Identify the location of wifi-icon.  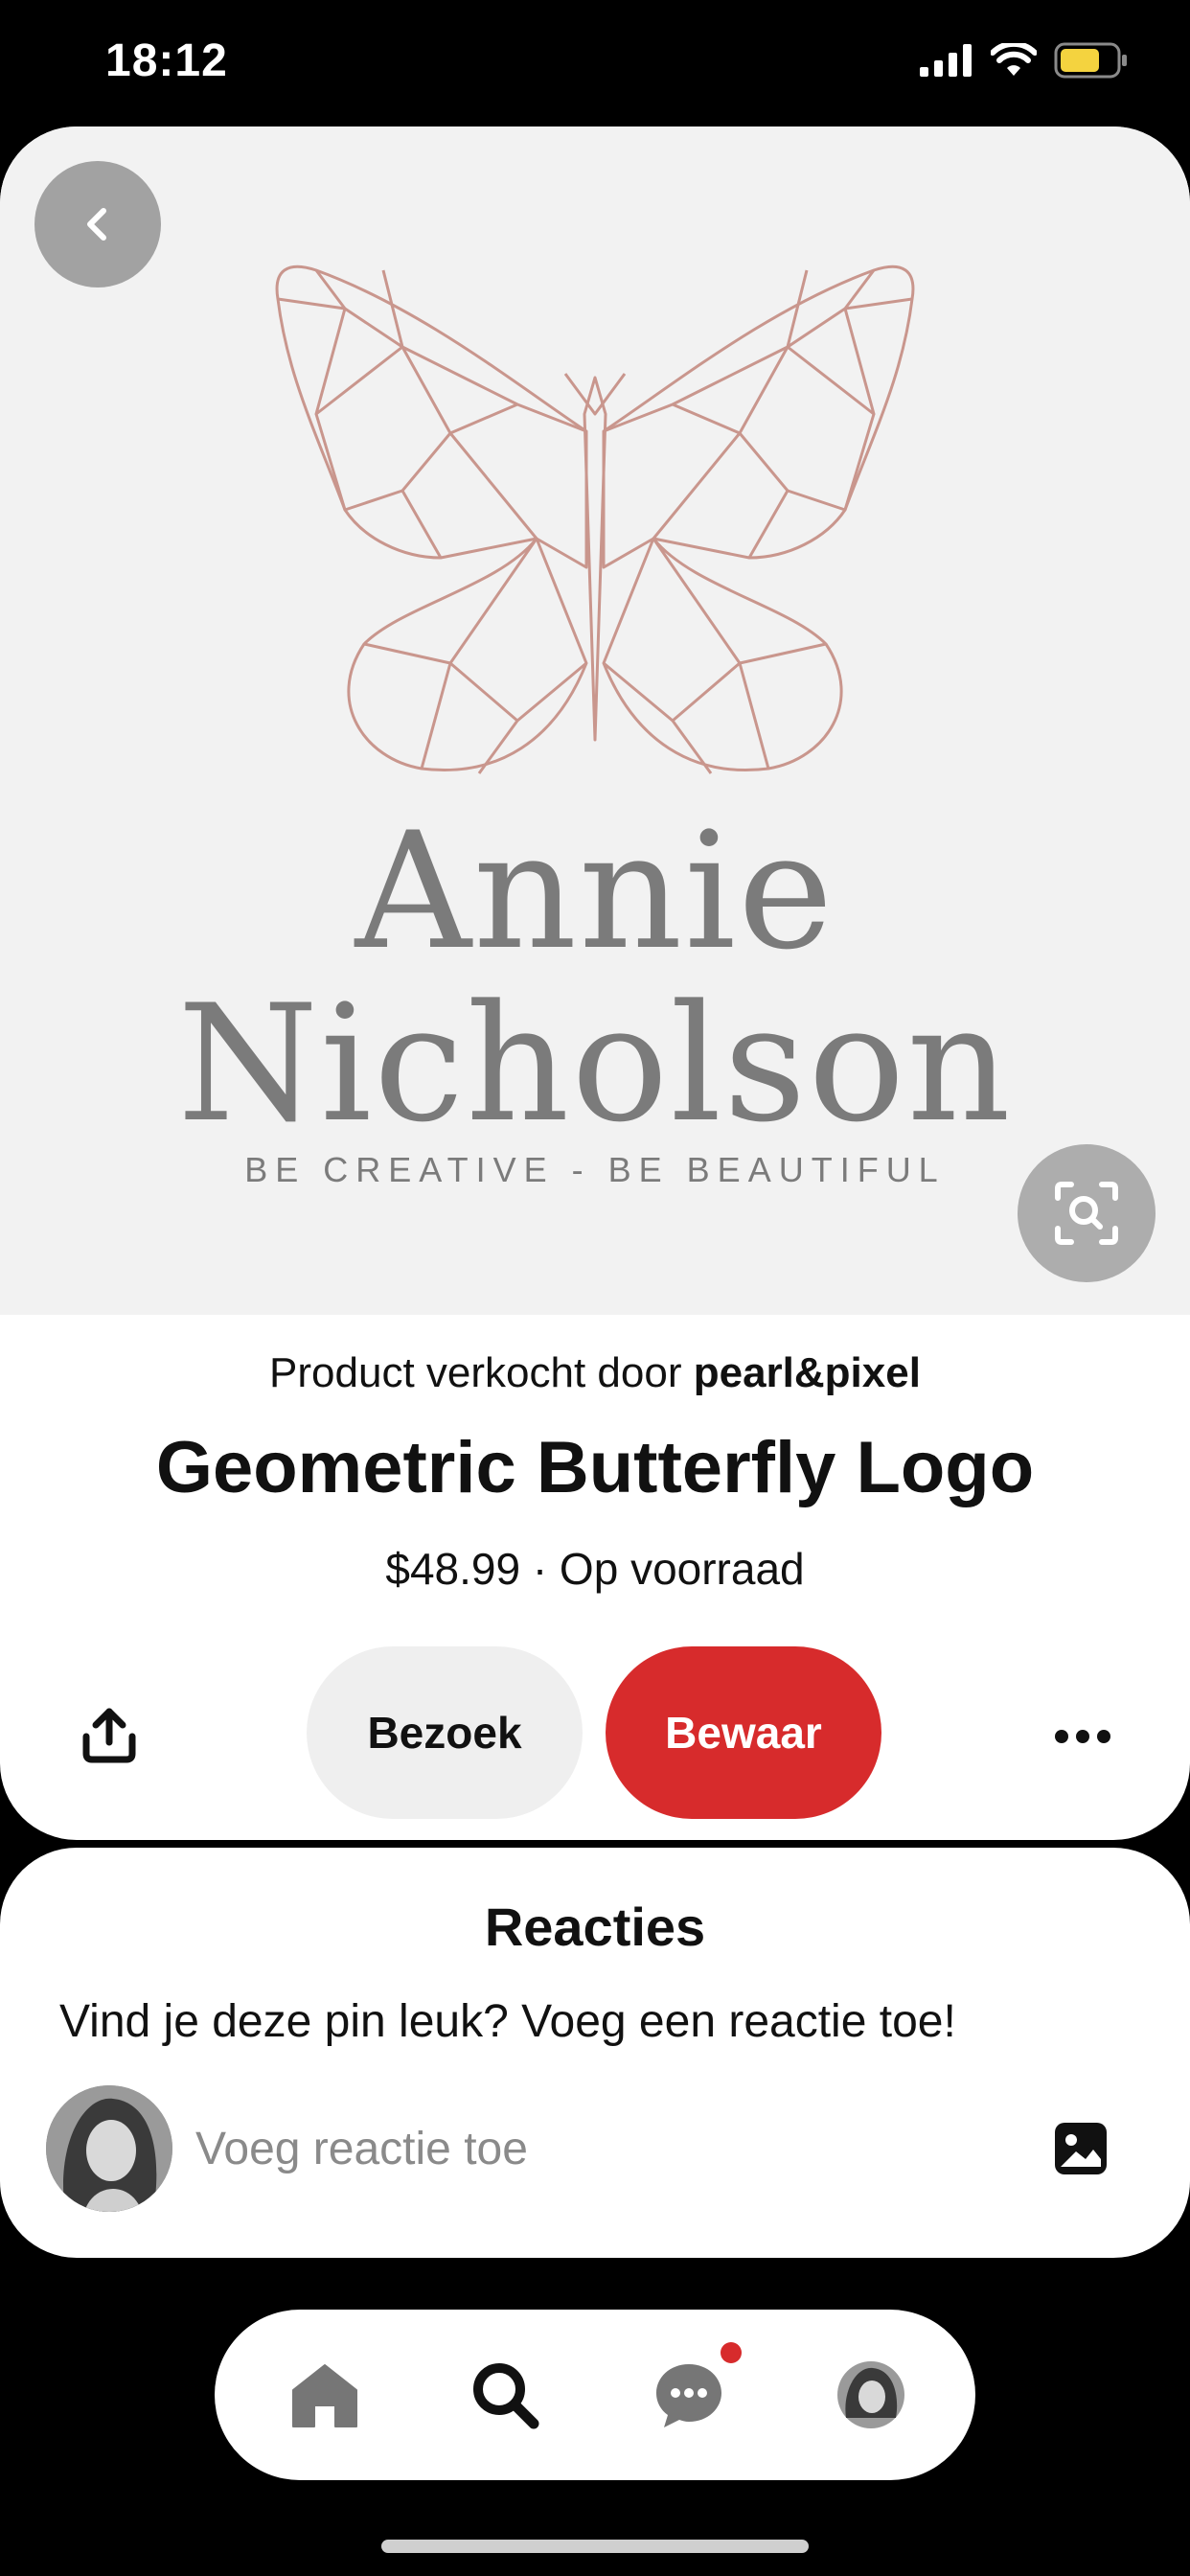
(1014, 59).